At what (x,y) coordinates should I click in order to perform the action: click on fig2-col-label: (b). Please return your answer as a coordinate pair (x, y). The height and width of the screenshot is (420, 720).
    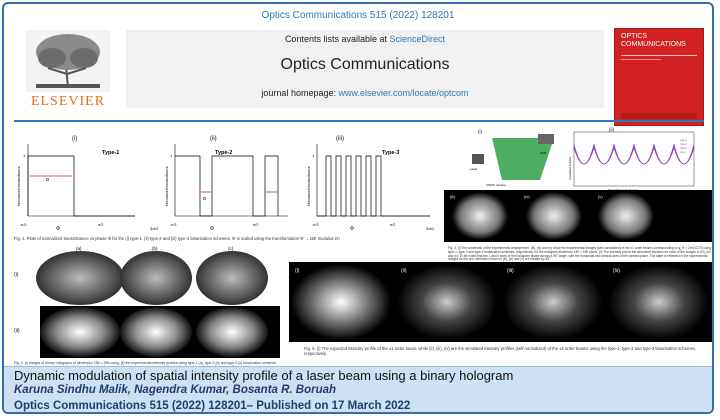
    Looking at the image, I should click on (155, 248).